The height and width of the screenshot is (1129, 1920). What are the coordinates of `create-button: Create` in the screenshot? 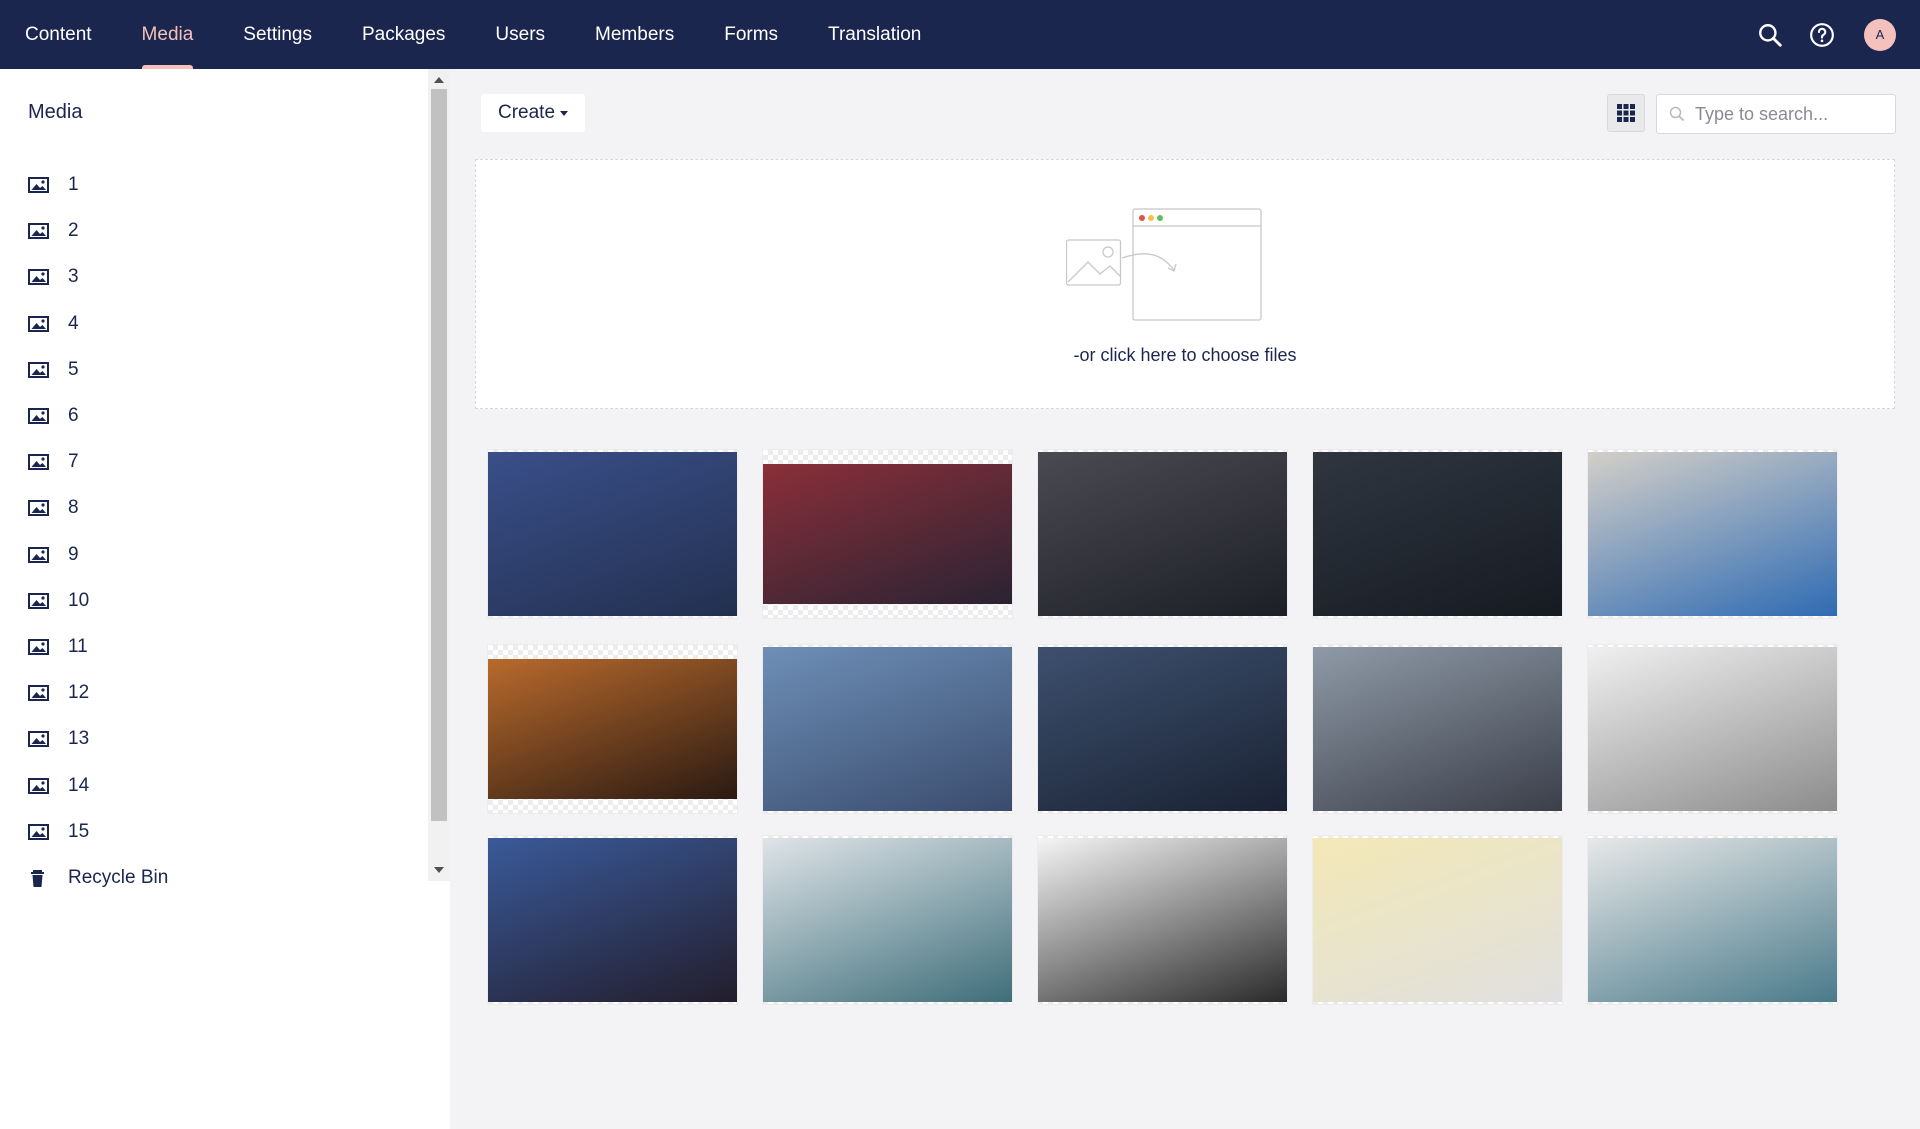 It's located at (533, 113).